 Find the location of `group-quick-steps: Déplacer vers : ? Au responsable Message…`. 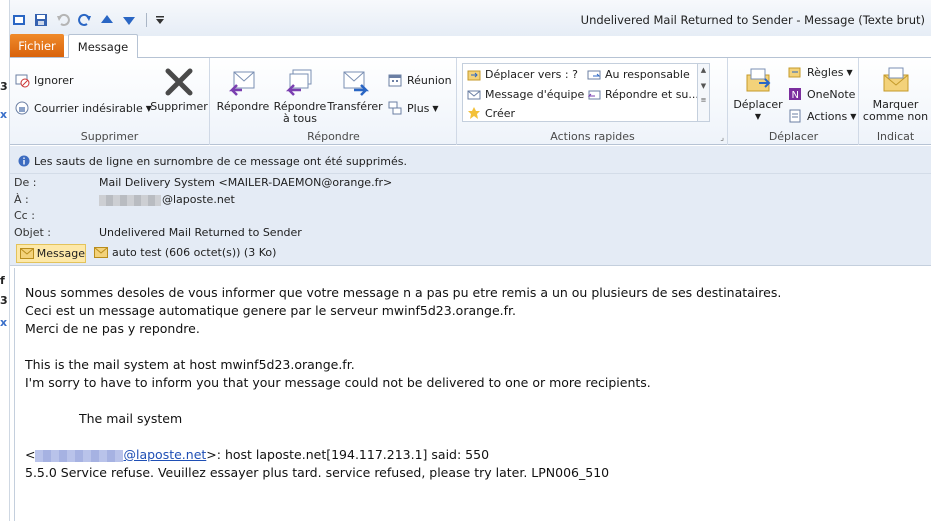

group-quick-steps: Déplacer vers : ? Au responsable Message… is located at coordinates (593, 101).